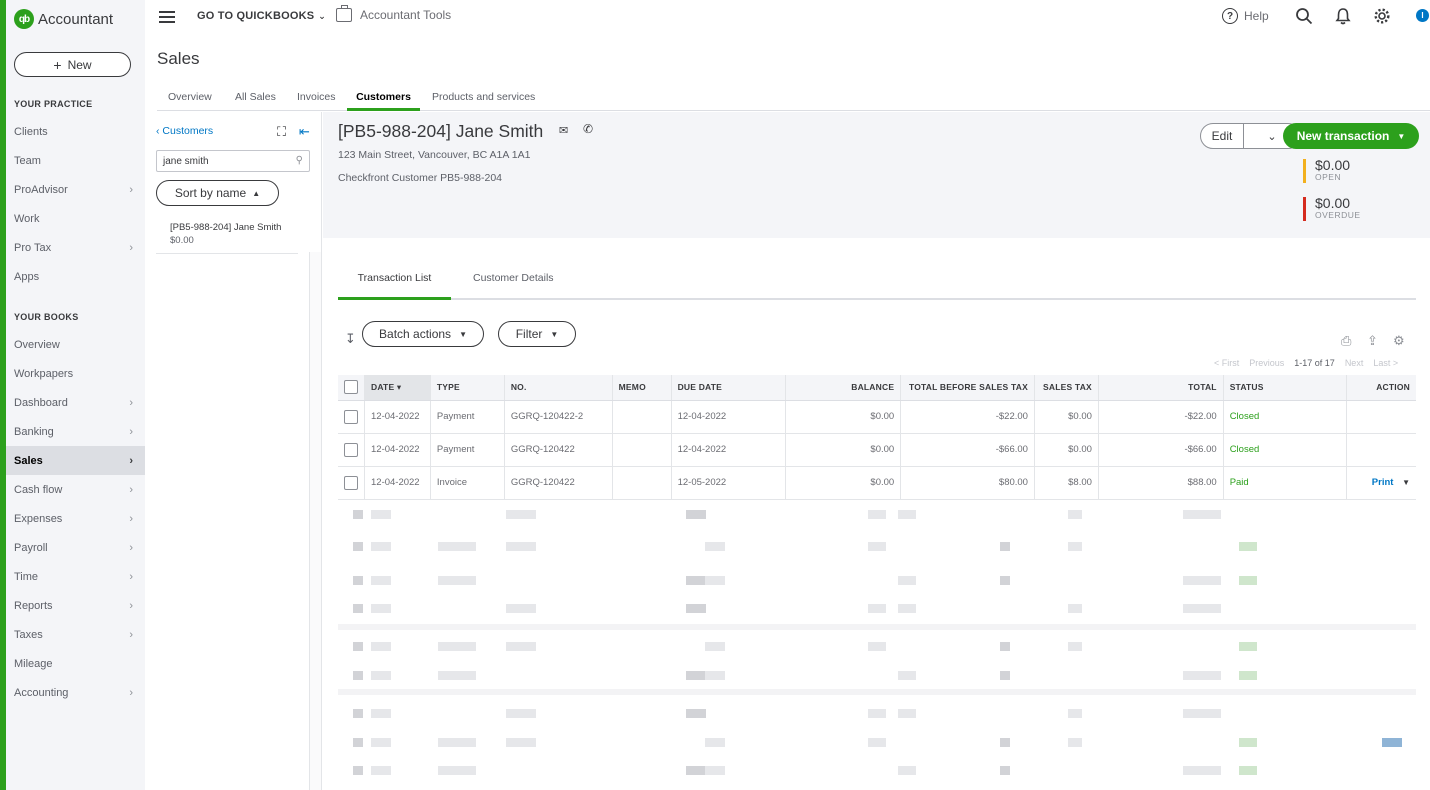  I want to click on sidebar-item-reports: Reports ›, so click(75, 605).